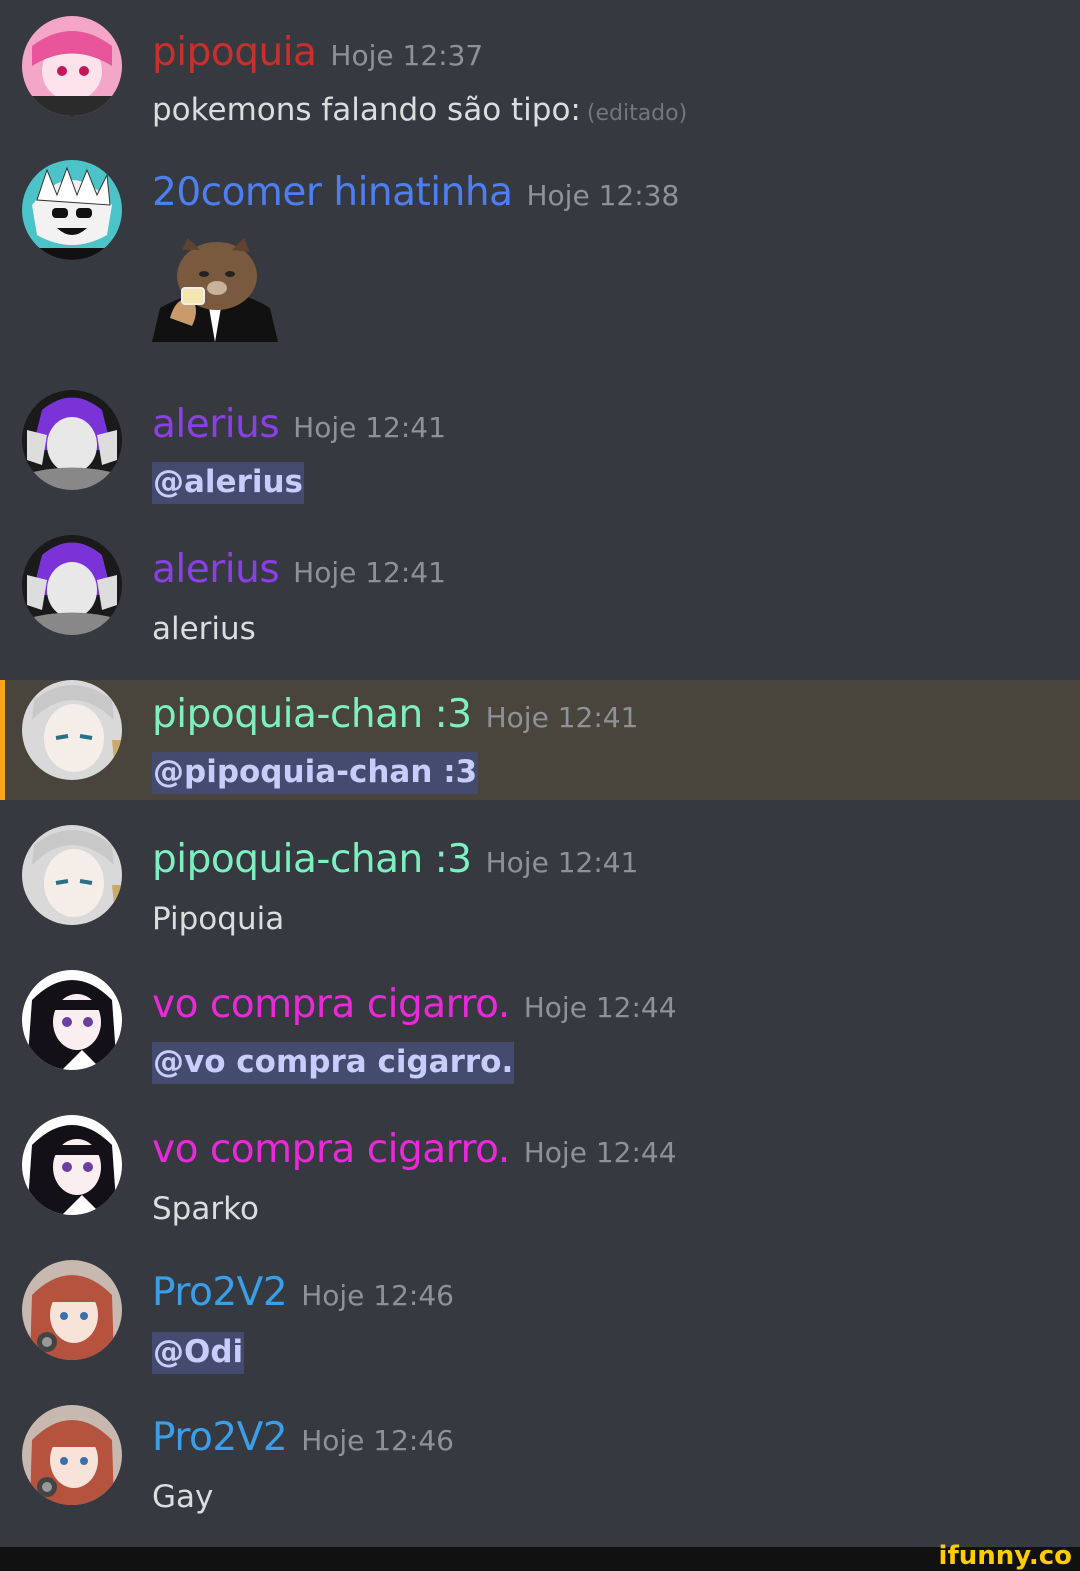  Describe the element at coordinates (332, 192) in the screenshot. I see `username: 20comer hinatinha` at that location.